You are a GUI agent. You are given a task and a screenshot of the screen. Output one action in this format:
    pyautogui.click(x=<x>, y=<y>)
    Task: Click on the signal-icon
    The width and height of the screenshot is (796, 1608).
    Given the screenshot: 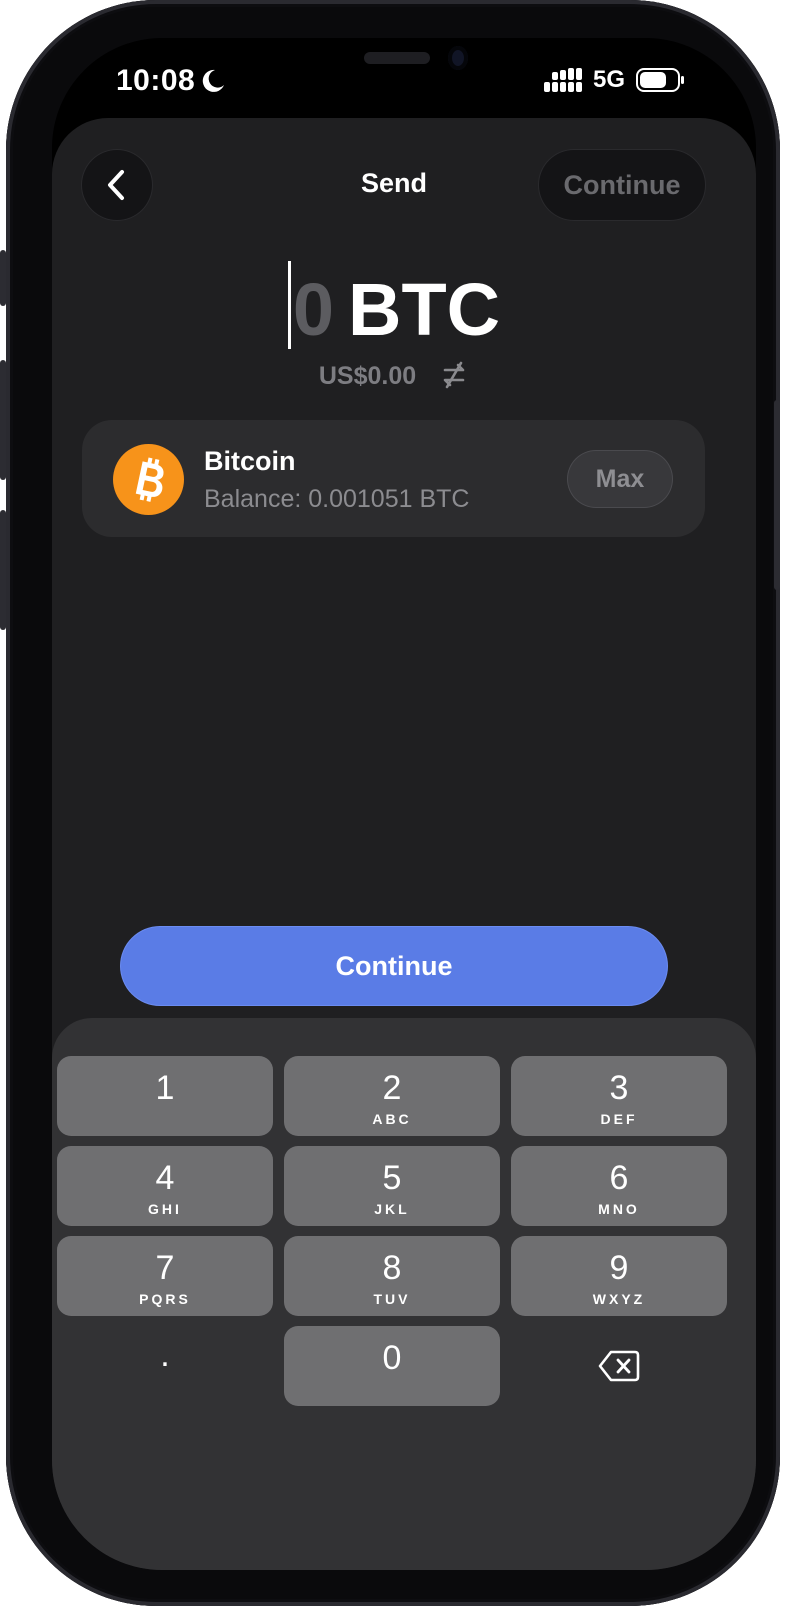 What is the action you would take?
    pyautogui.click(x=563, y=80)
    